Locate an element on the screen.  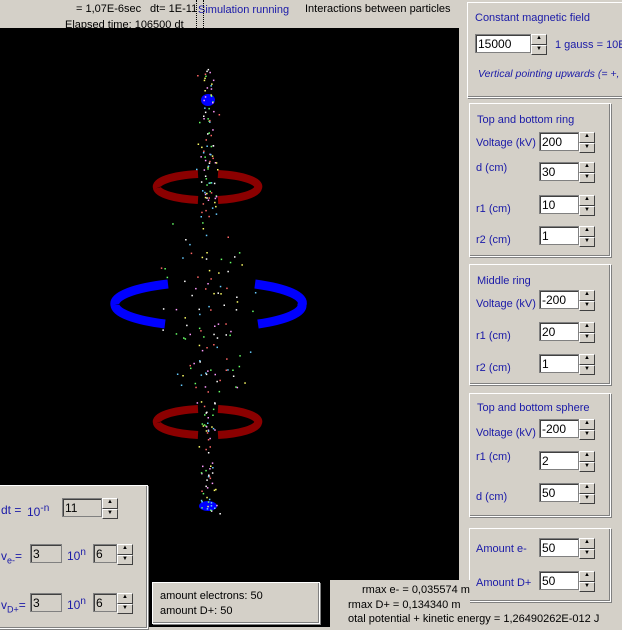
dt-n-spinner: 11 ▲ ▼ is located at coordinates (90, 508).